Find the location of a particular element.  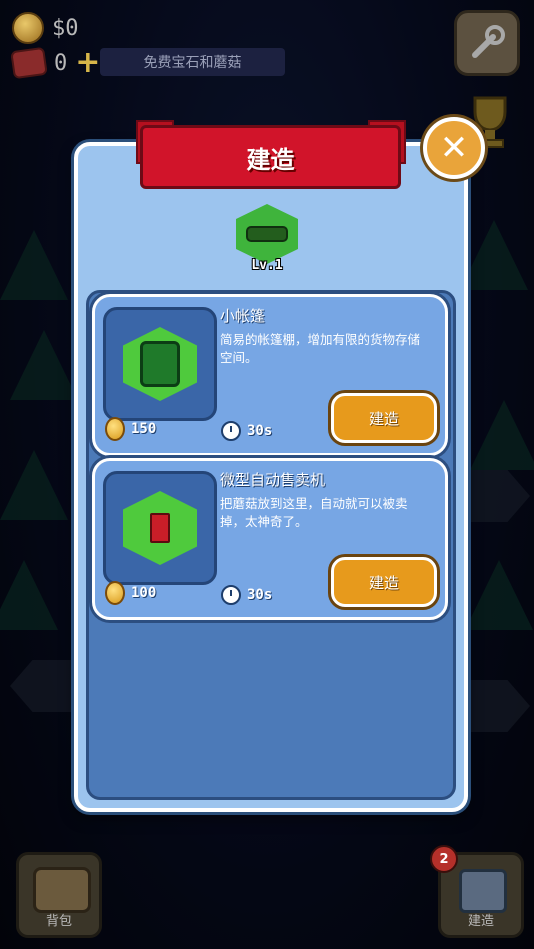

treasure-chest-icon is located at coordinates (62, 890).